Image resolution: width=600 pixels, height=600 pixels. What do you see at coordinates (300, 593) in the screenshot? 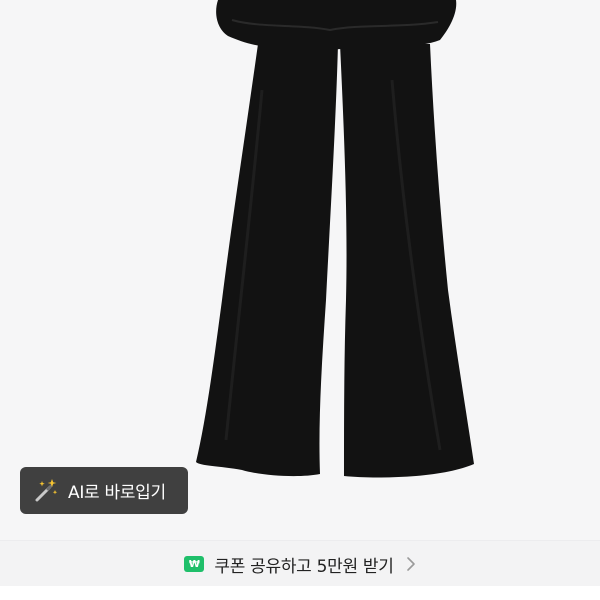
I see `bottom-divider` at bounding box center [300, 593].